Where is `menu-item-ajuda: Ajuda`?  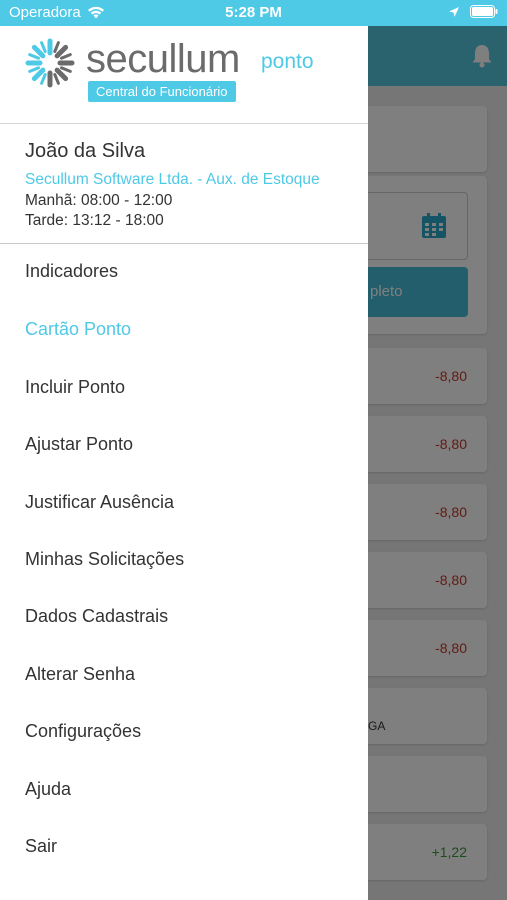 menu-item-ajuda: Ajuda is located at coordinates (184, 789).